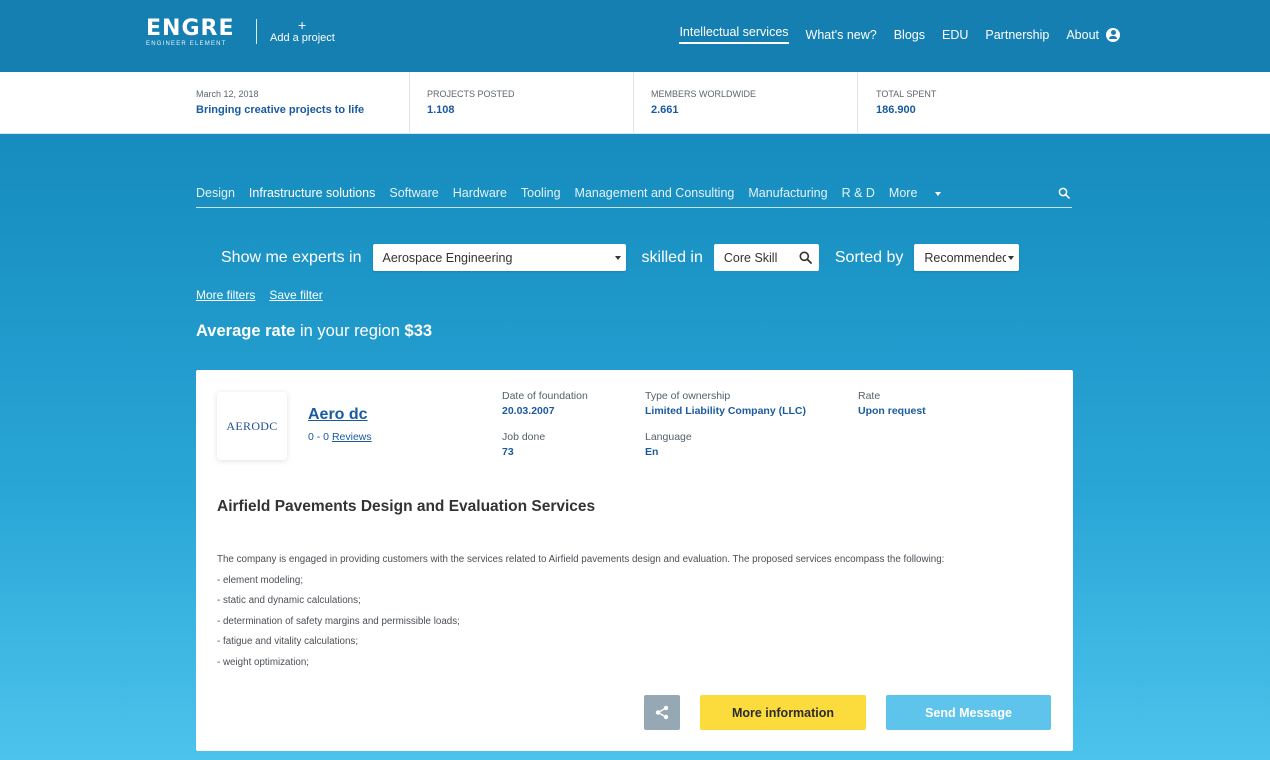 The width and height of the screenshot is (1270, 760). I want to click on company-rating: 0 - 0 Reviews, so click(340, 437).